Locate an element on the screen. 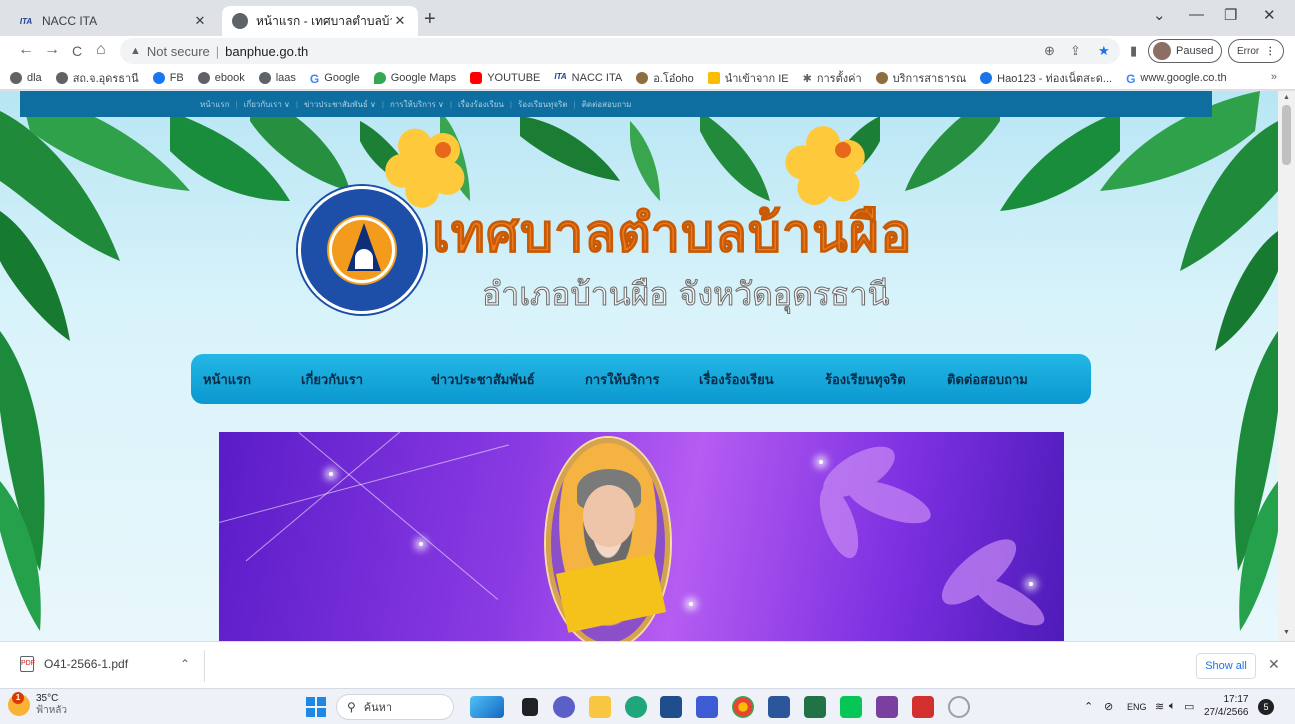 This screenshot has width=1295, height=724. bookmark-laas: laas is located at coordinates (277, 77).